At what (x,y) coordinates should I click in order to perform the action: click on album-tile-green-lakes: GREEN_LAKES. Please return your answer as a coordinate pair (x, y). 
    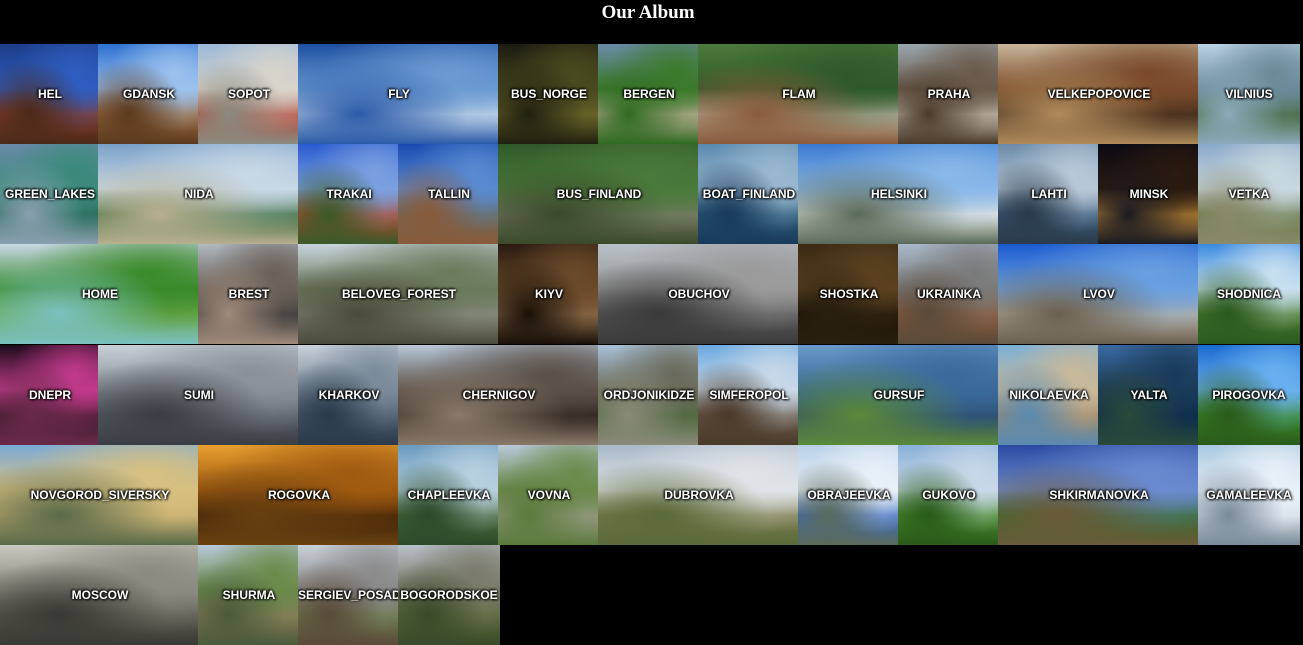
    Looking at the image, I should click on (50, 194).